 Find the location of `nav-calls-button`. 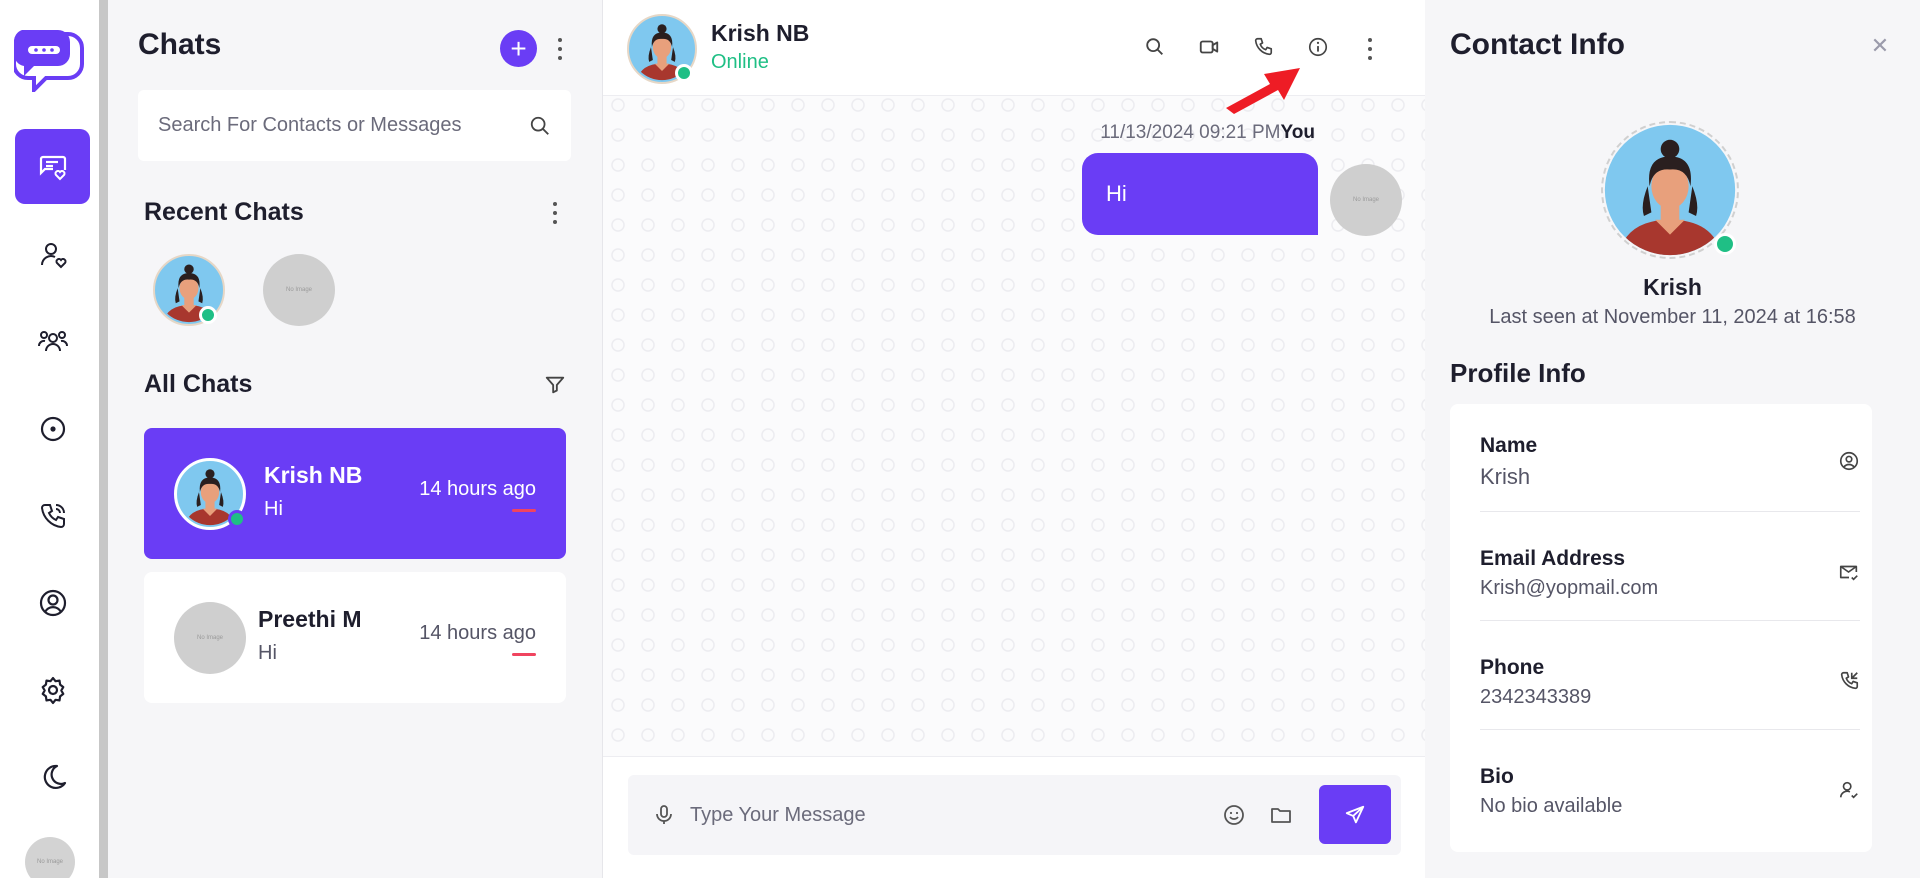

nav-calls-button is located at coordinates (52, 515).